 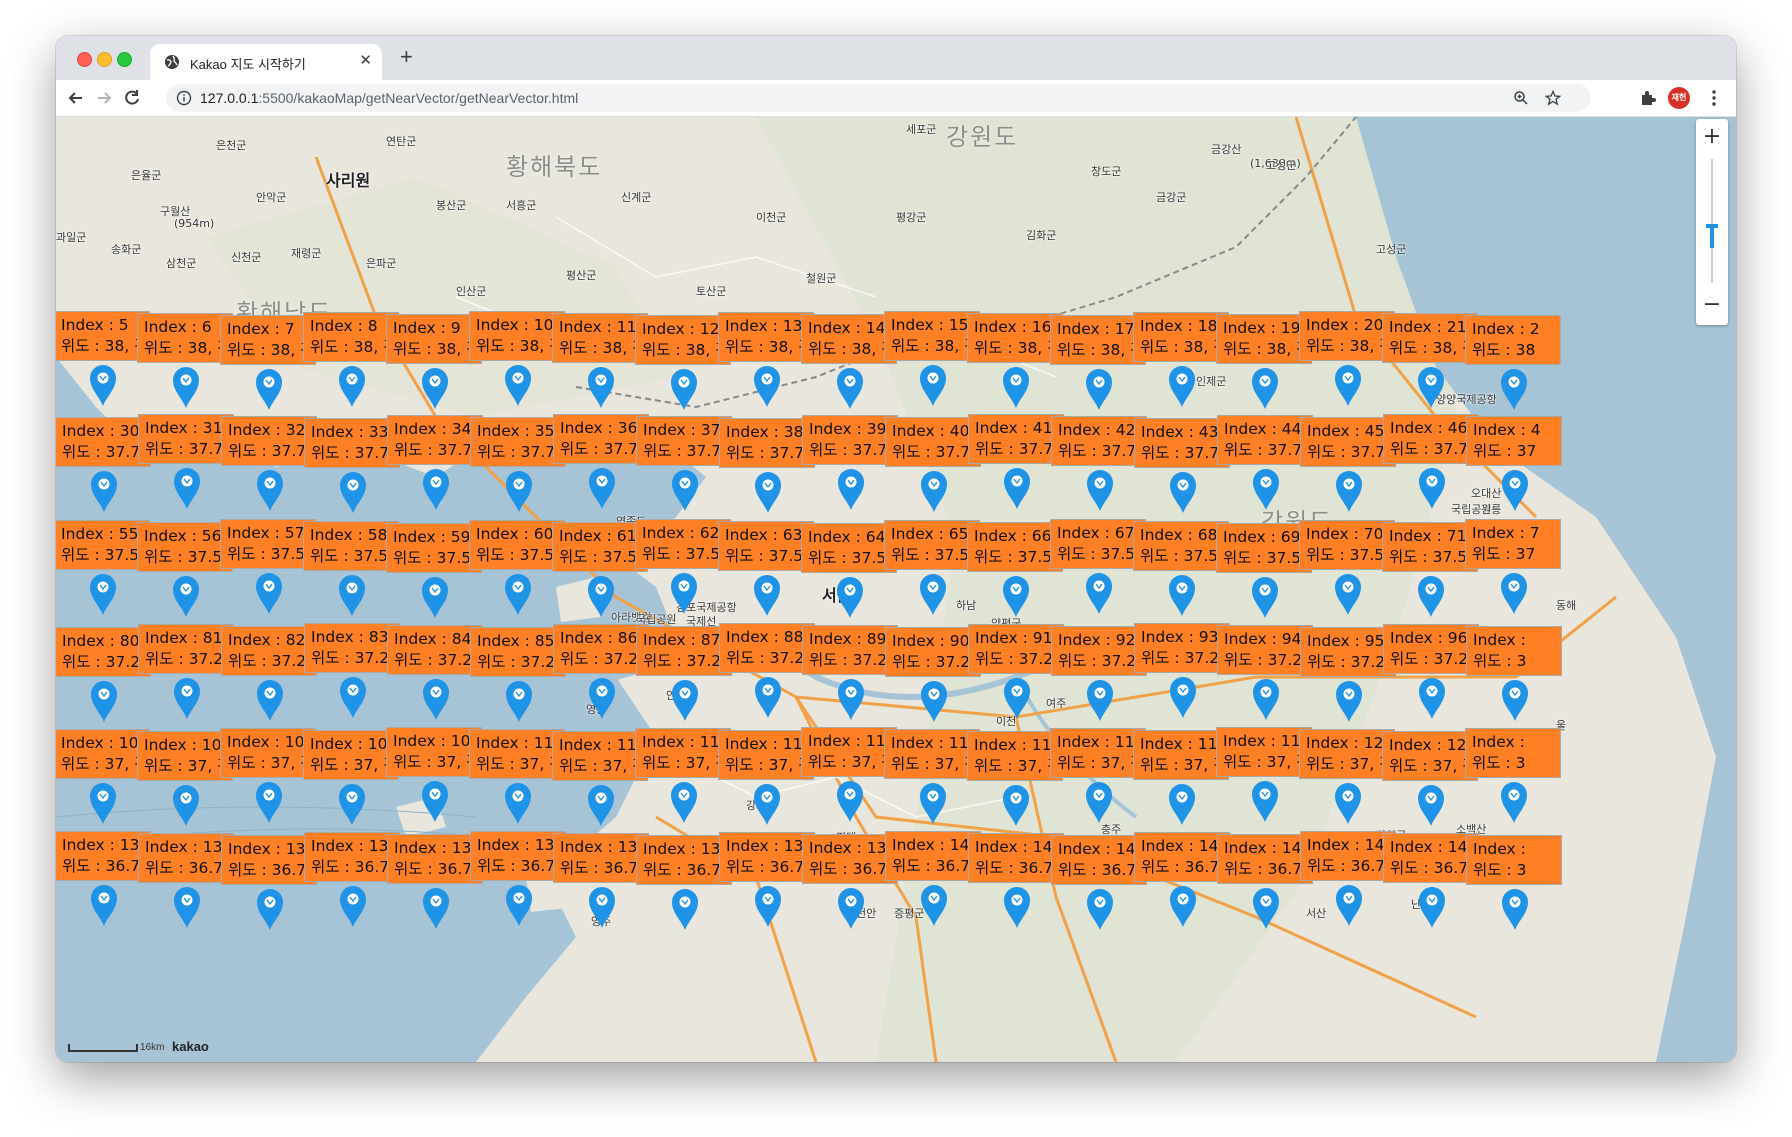 What do you see at coordinates (269, 651) in the screenshot?
I see `marker-info-window: Index : 82 위도 : 37.25,` at bounding box center [269, 651].